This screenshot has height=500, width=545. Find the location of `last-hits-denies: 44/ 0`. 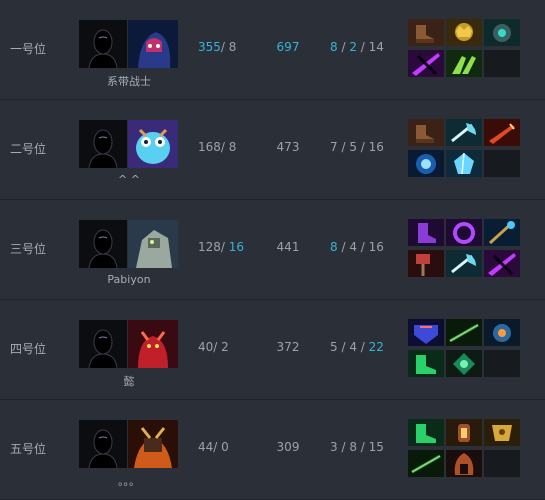

last-hits-denies: 44/ 0 is located at coordinates (213, 447).